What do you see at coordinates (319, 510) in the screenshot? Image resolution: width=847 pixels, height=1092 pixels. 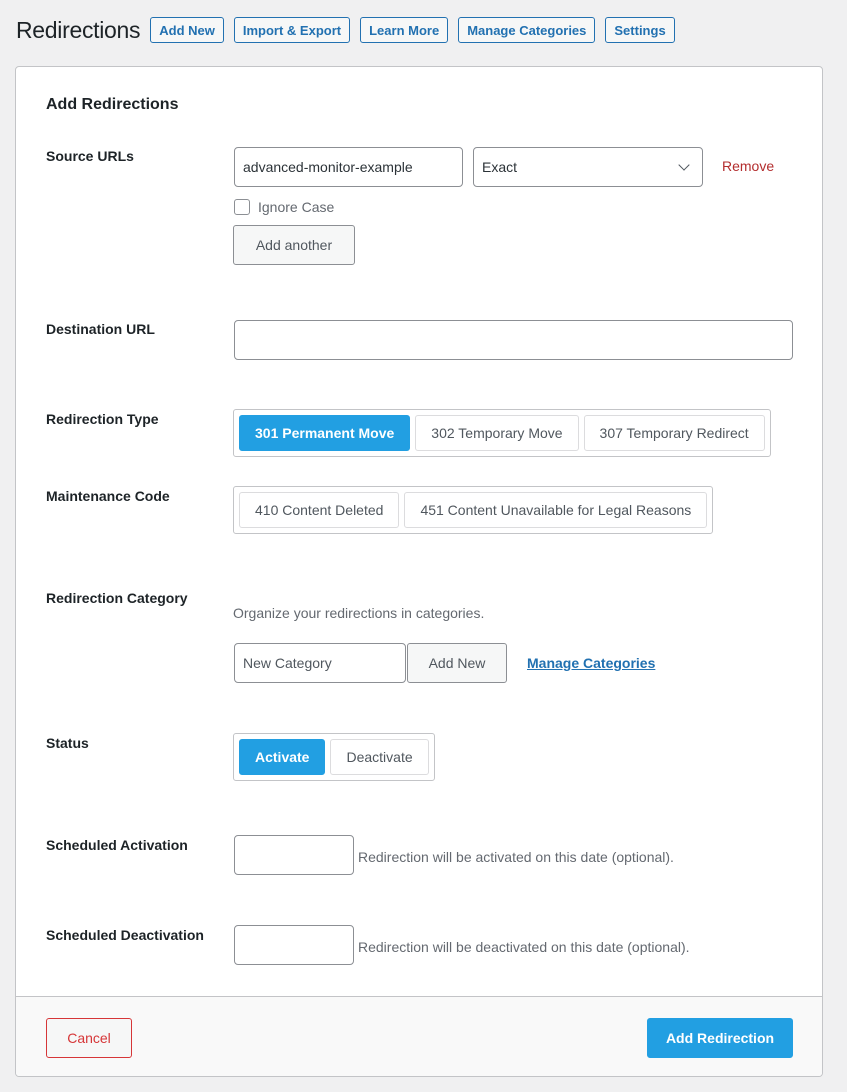 I see `code-410-button: 410 Content Deleted` at bounding box center [319, 510].